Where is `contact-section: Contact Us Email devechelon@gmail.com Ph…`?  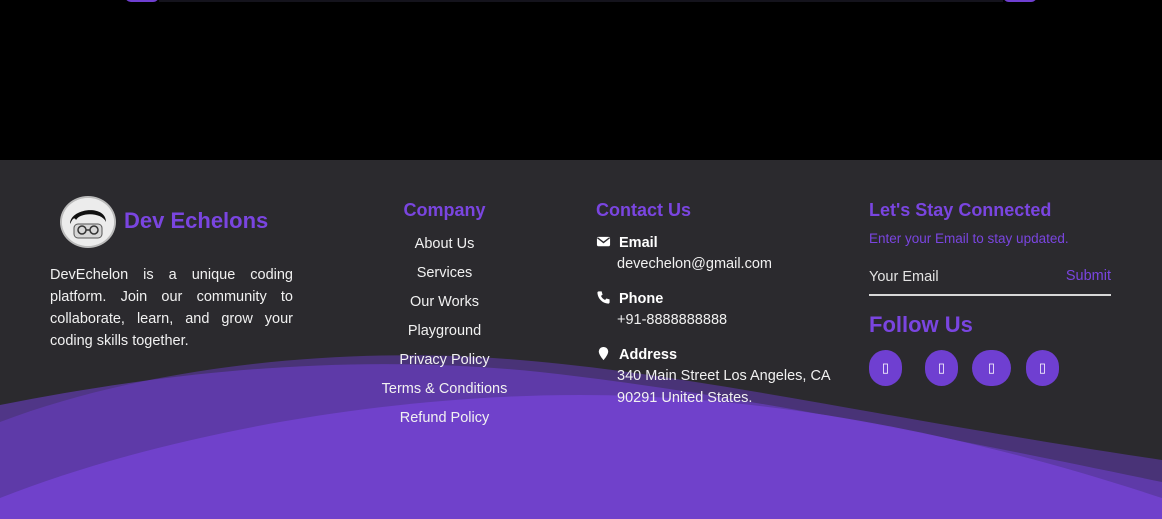 contact-section: Contact Us Email devechelon@gmail.com Ph… is located at coordinates (721, 311).